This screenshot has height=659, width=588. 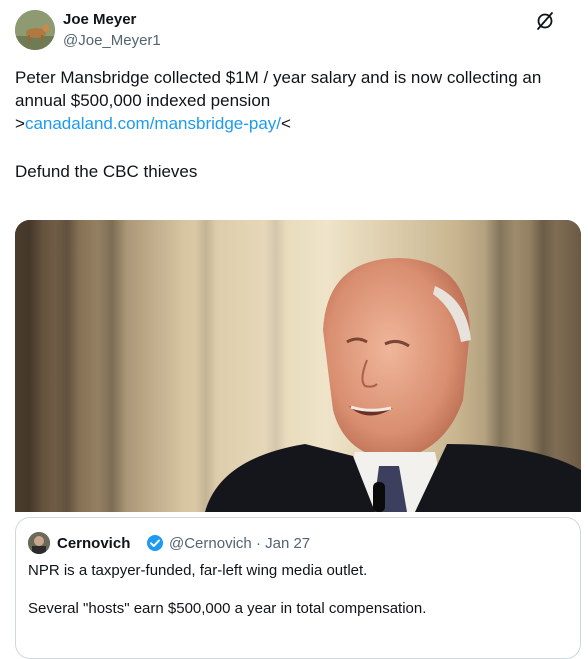 I want to click on link-prefix: >, so click(x=20, y=123).